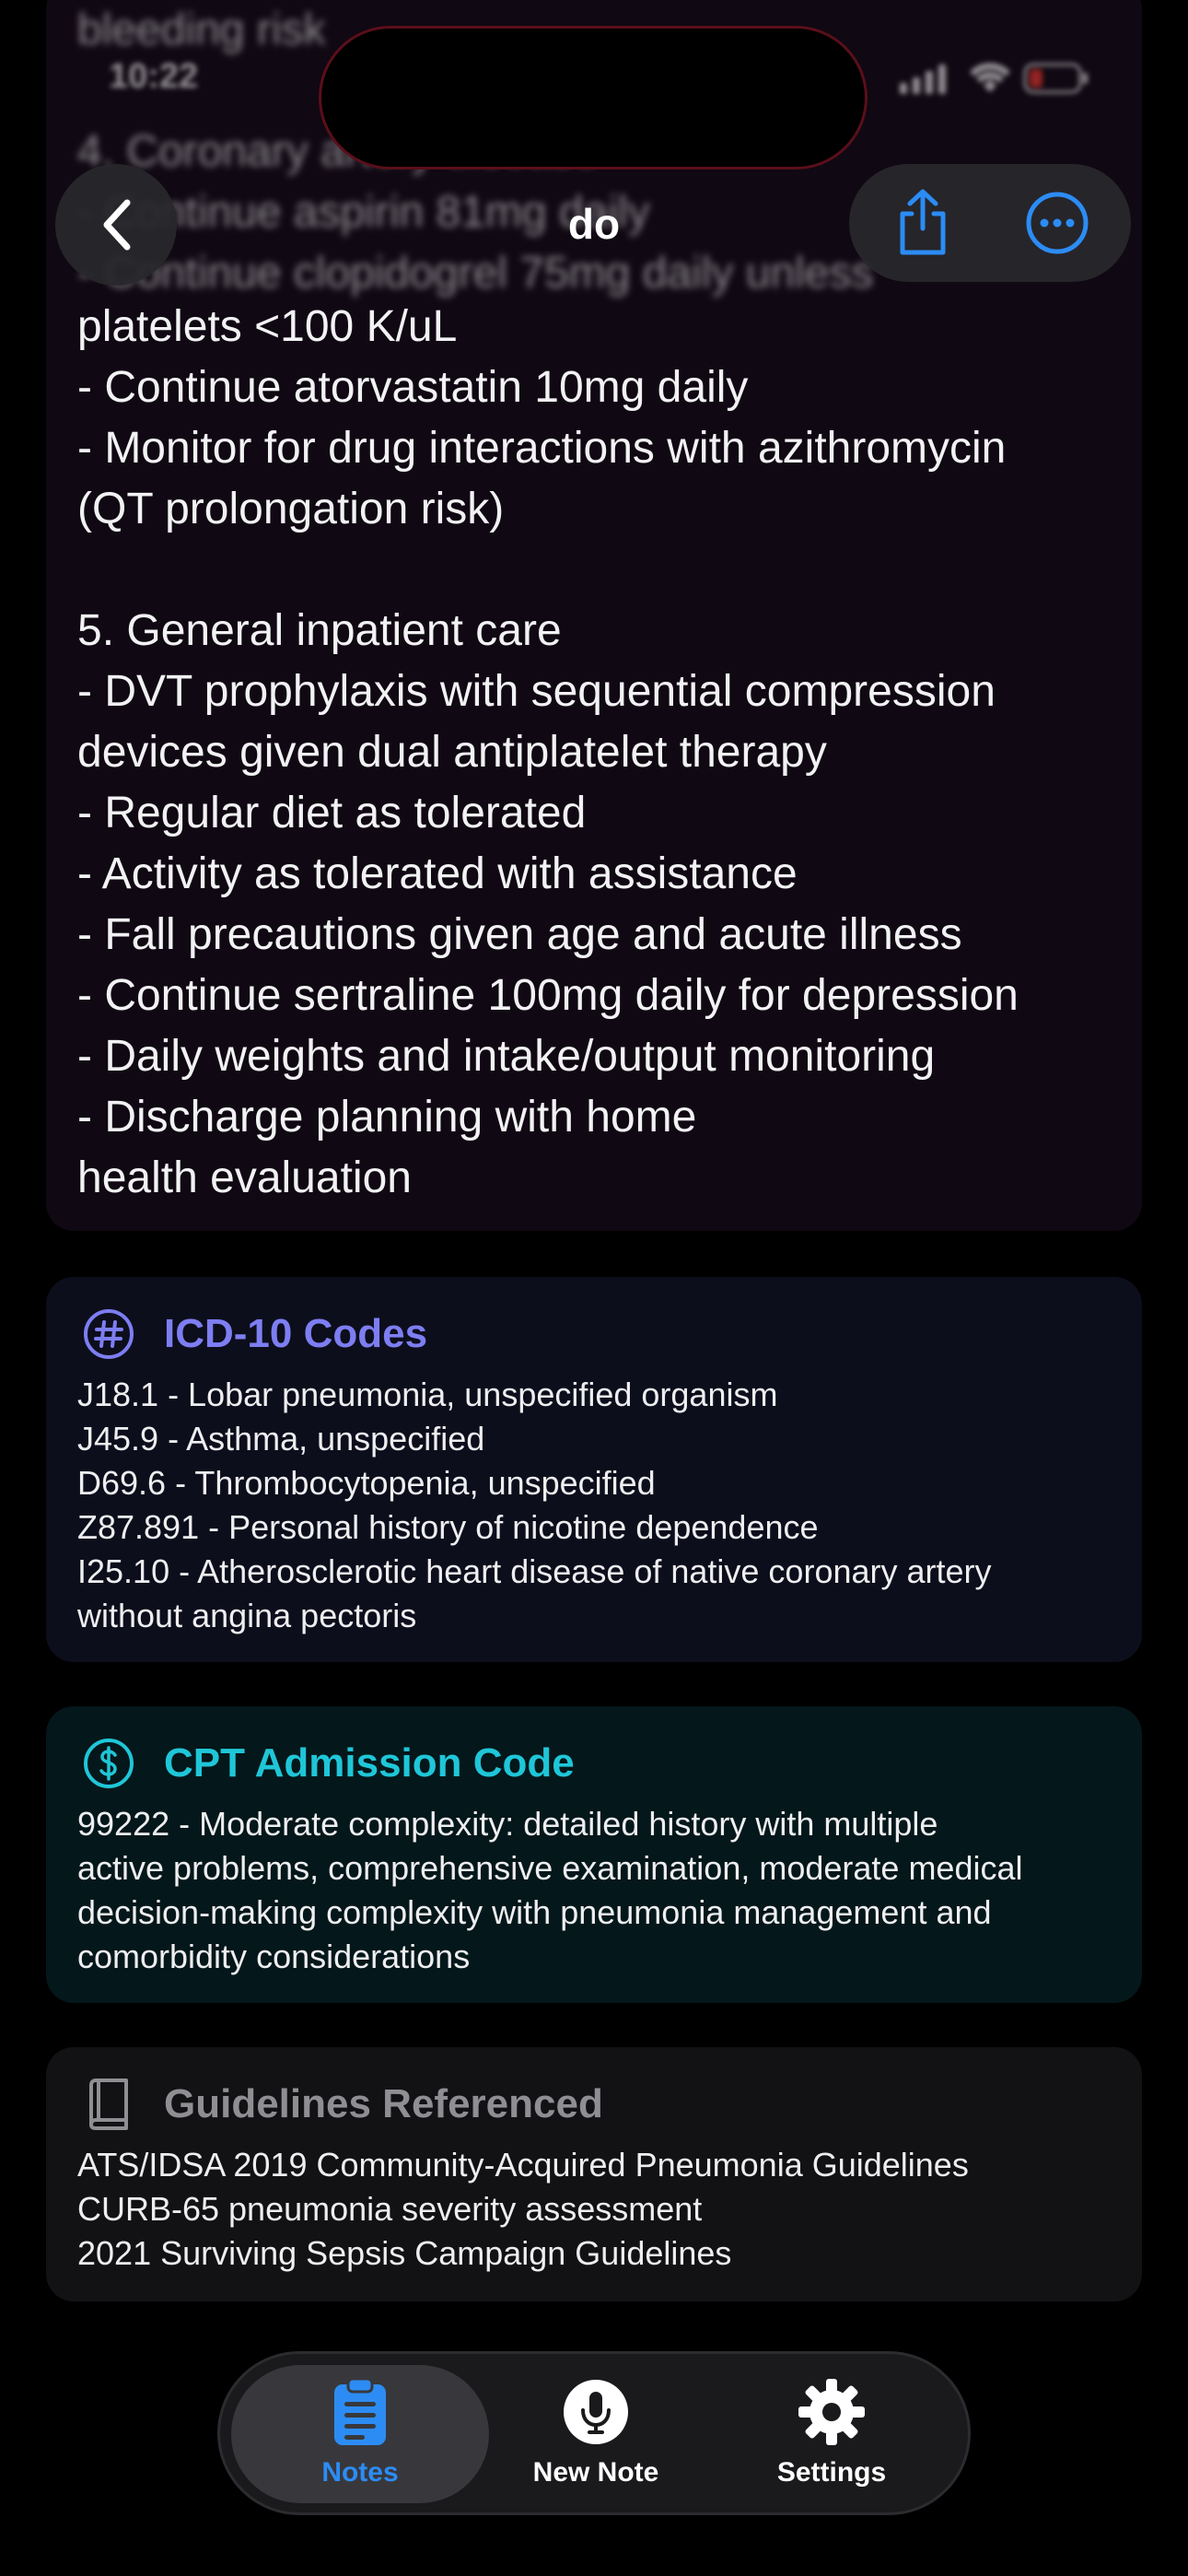 The image size is (1188, 2576). I want to click on guidelines-card-header: Guidelines Referenced, so click(342, 2104).